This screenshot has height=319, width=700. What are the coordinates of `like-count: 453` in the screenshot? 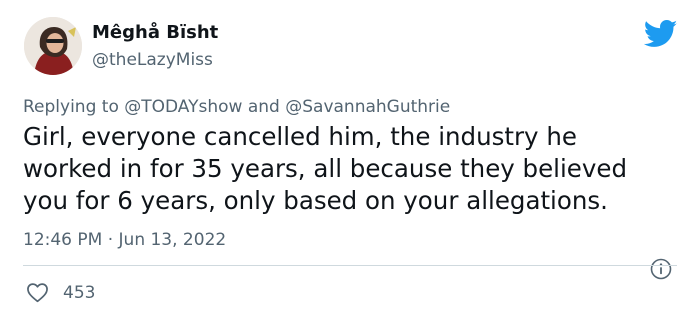 It's located at (79, 292).